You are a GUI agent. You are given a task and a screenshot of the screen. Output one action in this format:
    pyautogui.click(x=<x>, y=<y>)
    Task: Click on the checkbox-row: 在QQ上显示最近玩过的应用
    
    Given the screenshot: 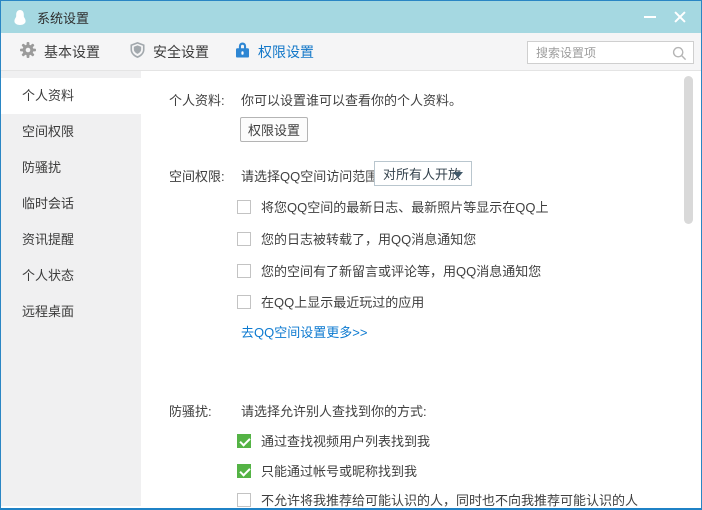 What is the action you would take?
    pyautogui.click(x=330, y=301)
    